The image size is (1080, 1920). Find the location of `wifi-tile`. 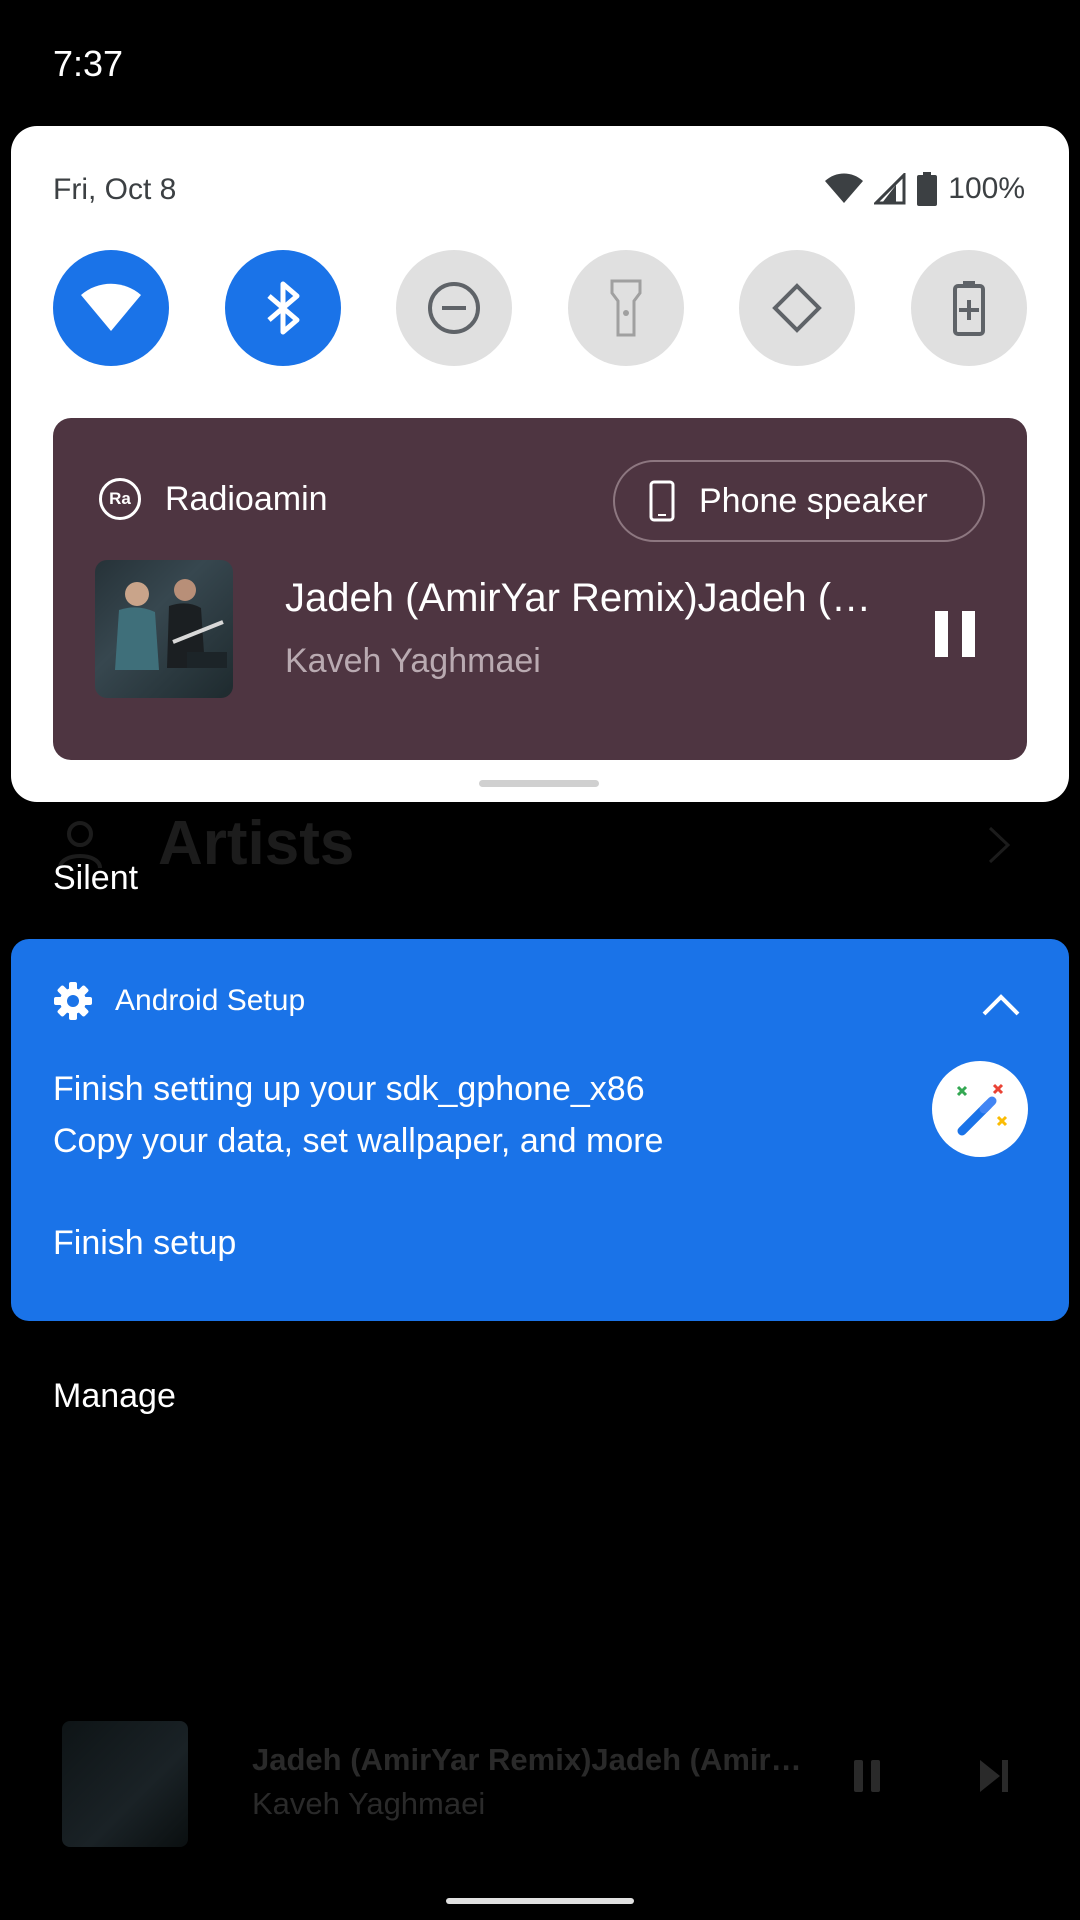

wifi-tile is located at coordinates (111, 308).